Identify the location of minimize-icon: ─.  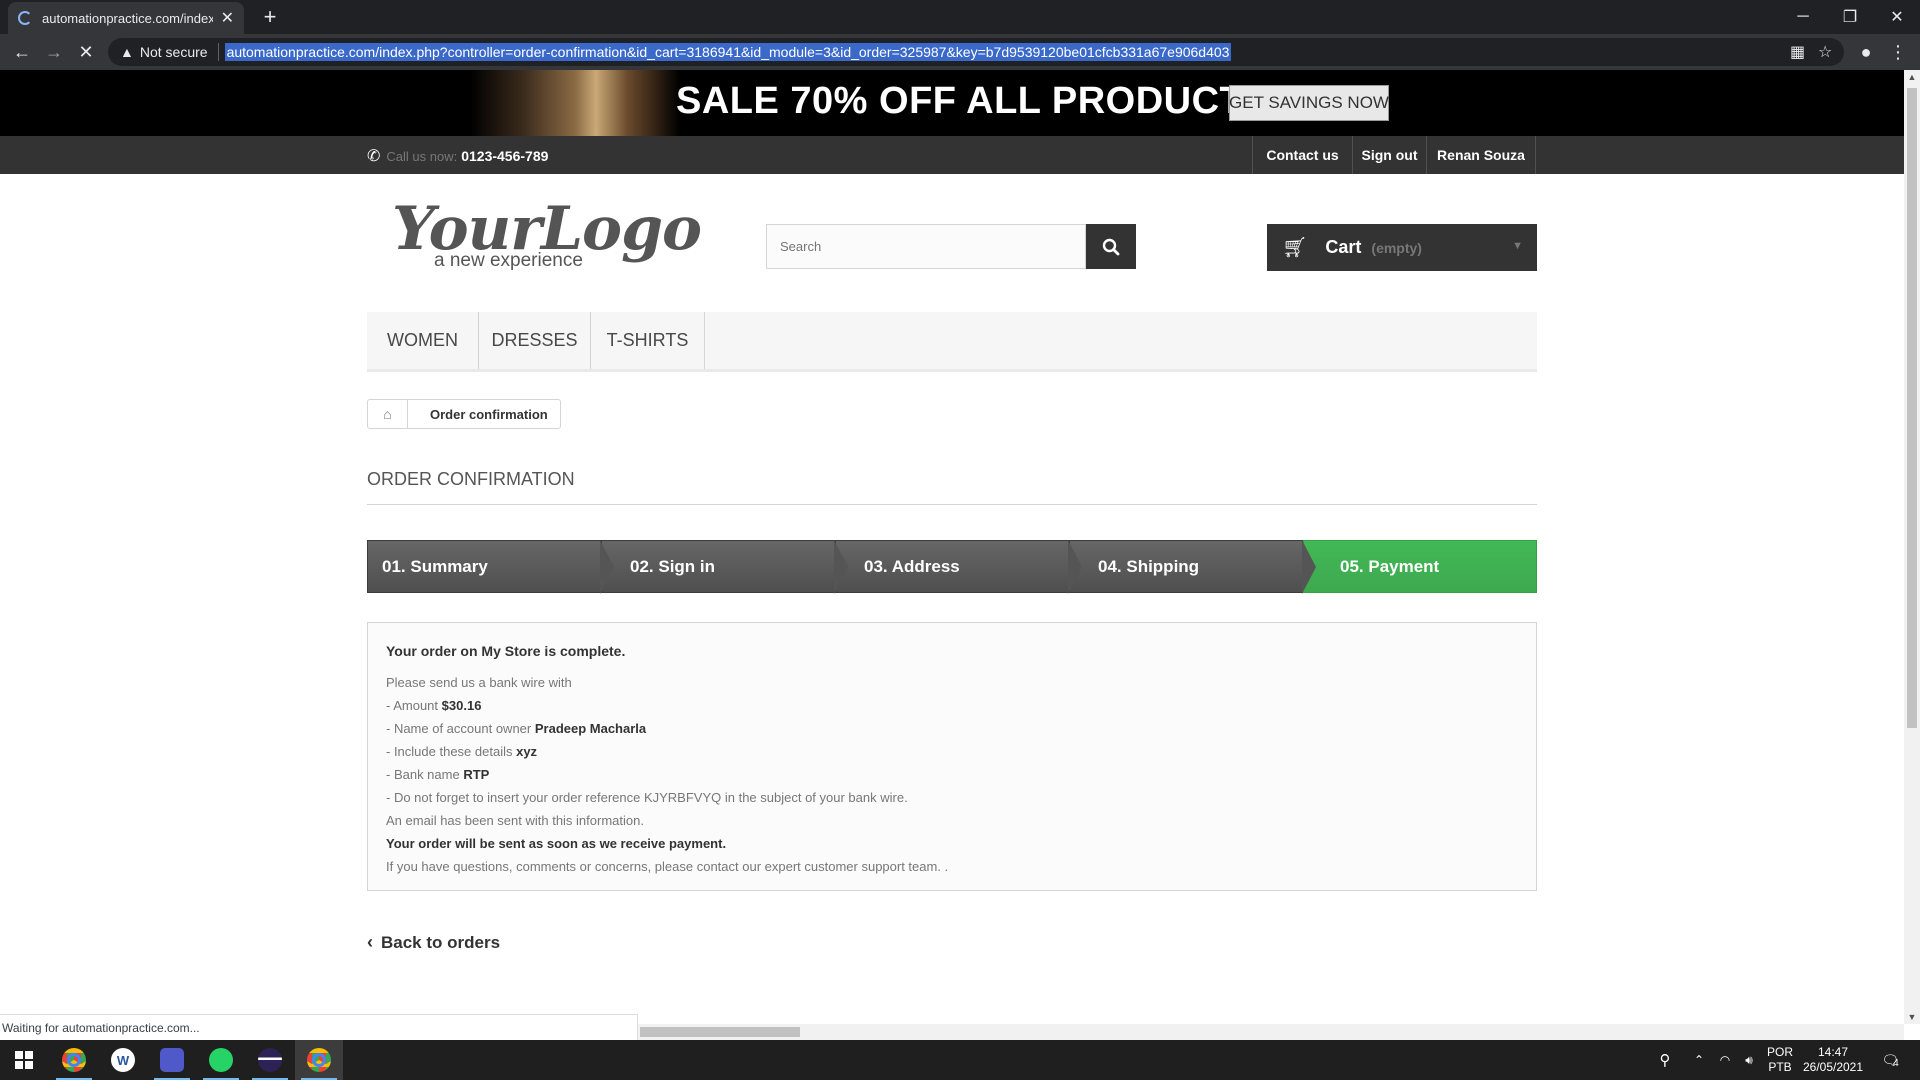
(1803, 17).